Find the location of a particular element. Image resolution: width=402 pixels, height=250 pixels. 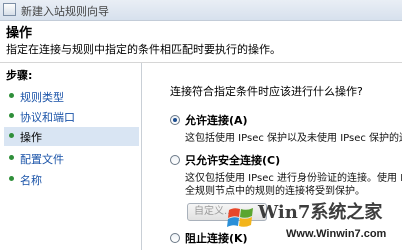

title-bar: 新建入站规则向导 is located at coordinates (201, 10).